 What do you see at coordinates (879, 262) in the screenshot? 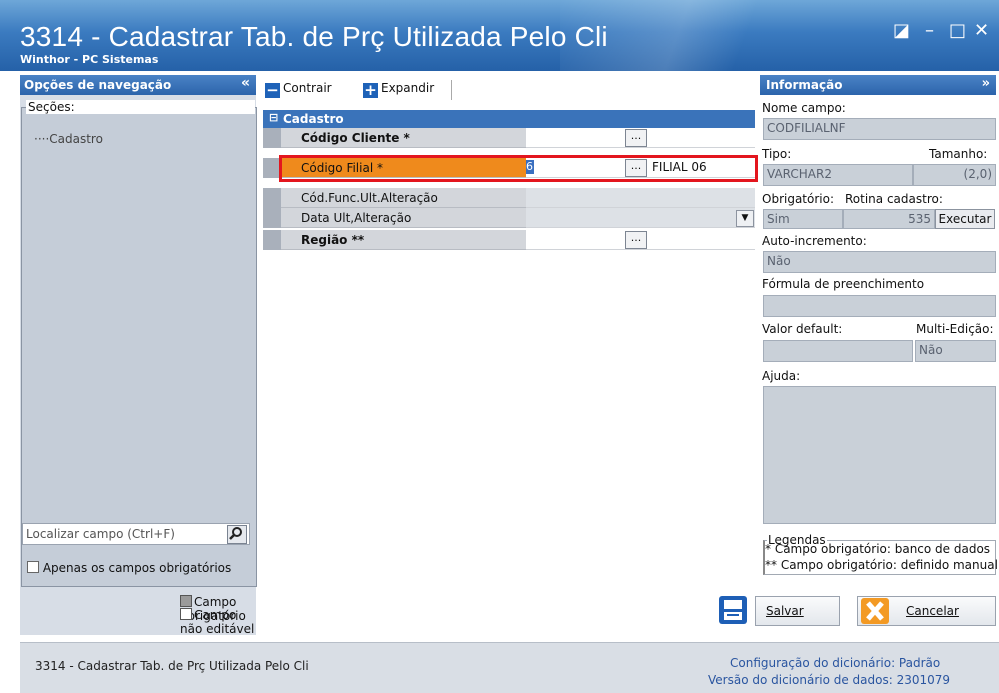
I see `autoinc-field: Não` at bounding box center [879, 262].